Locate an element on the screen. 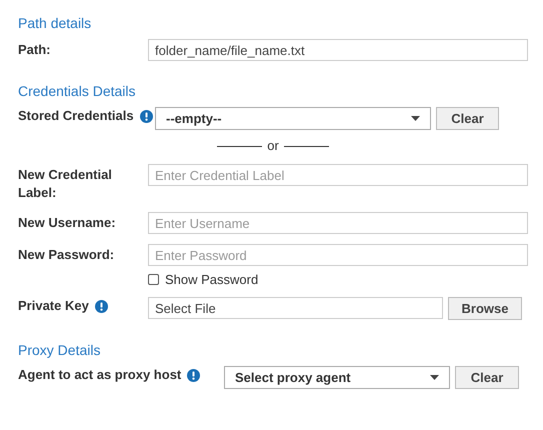 The image size is (543, 430). field-label: New Username: is located at coordinates (67, 223).